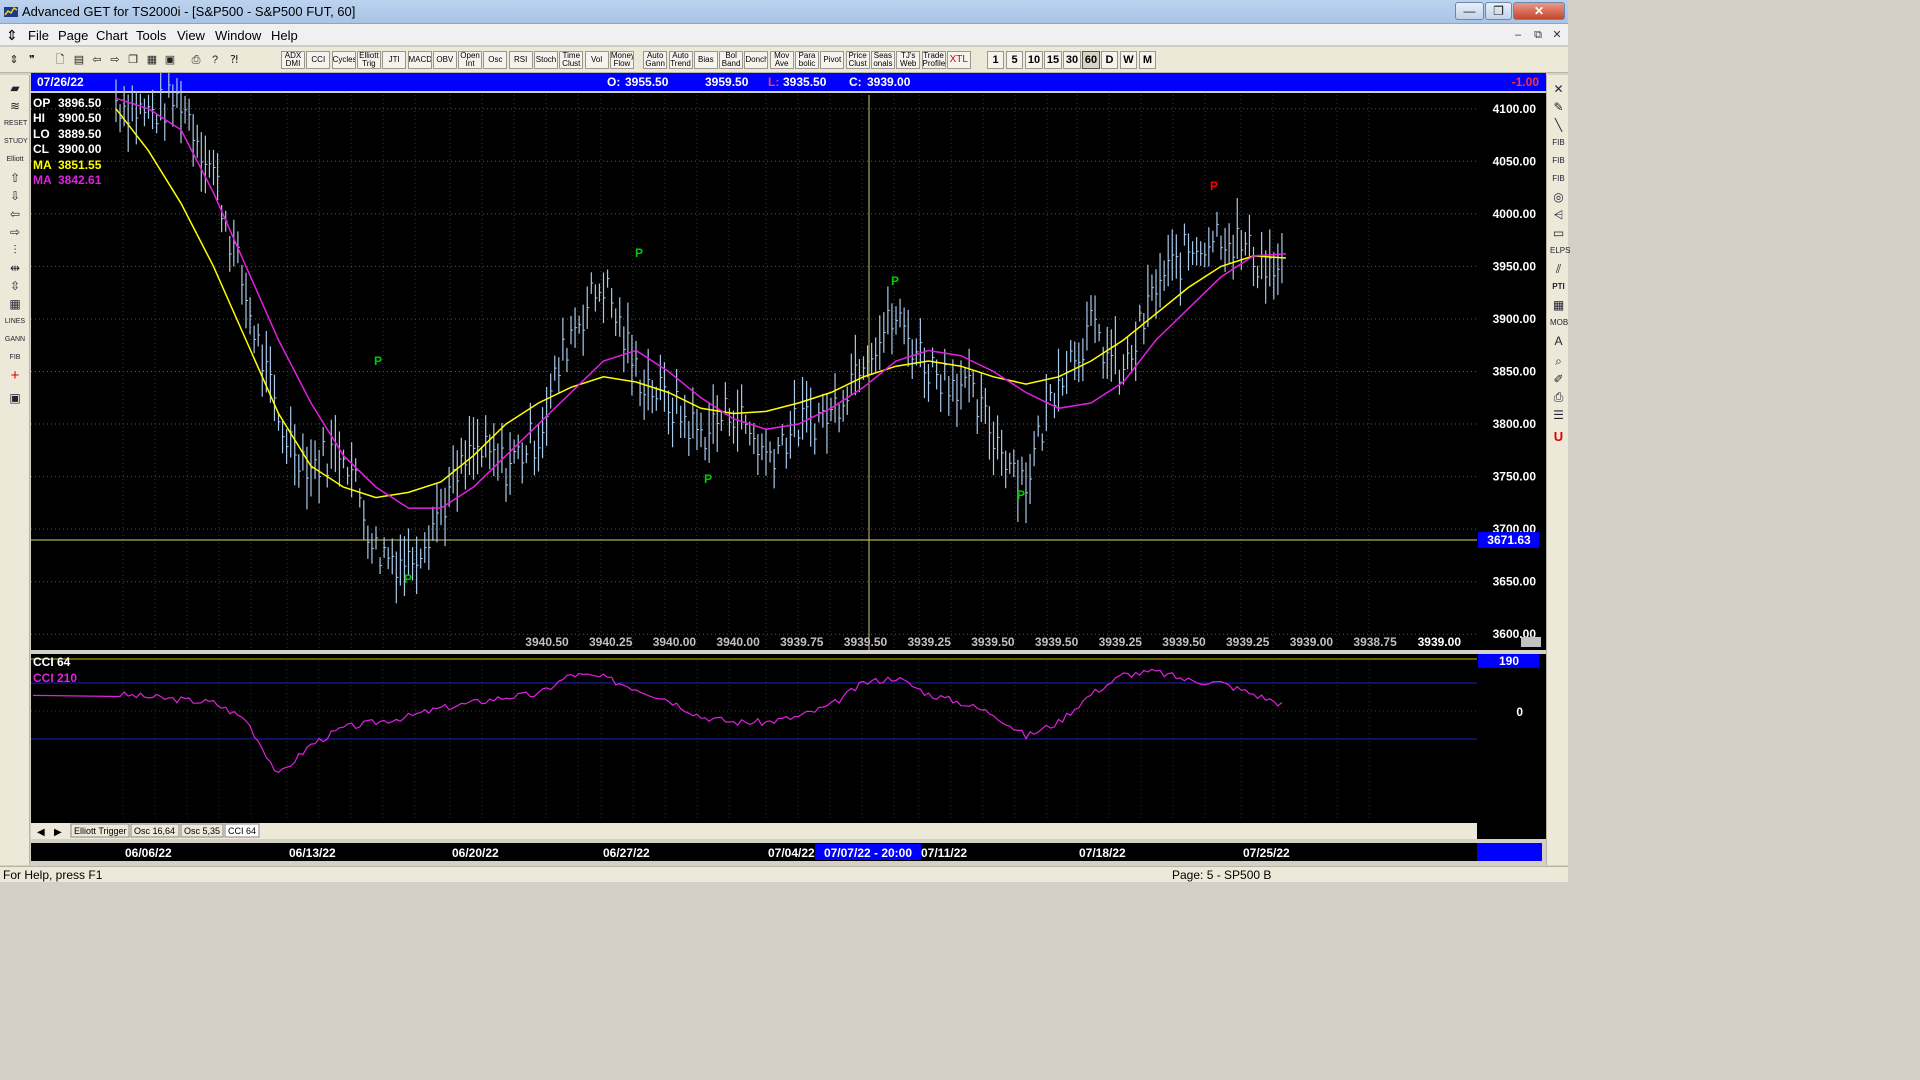  Describe the element at coordinates (343, 60) in the screenshot. I see `indicator-button-2: Cycles` at that location.